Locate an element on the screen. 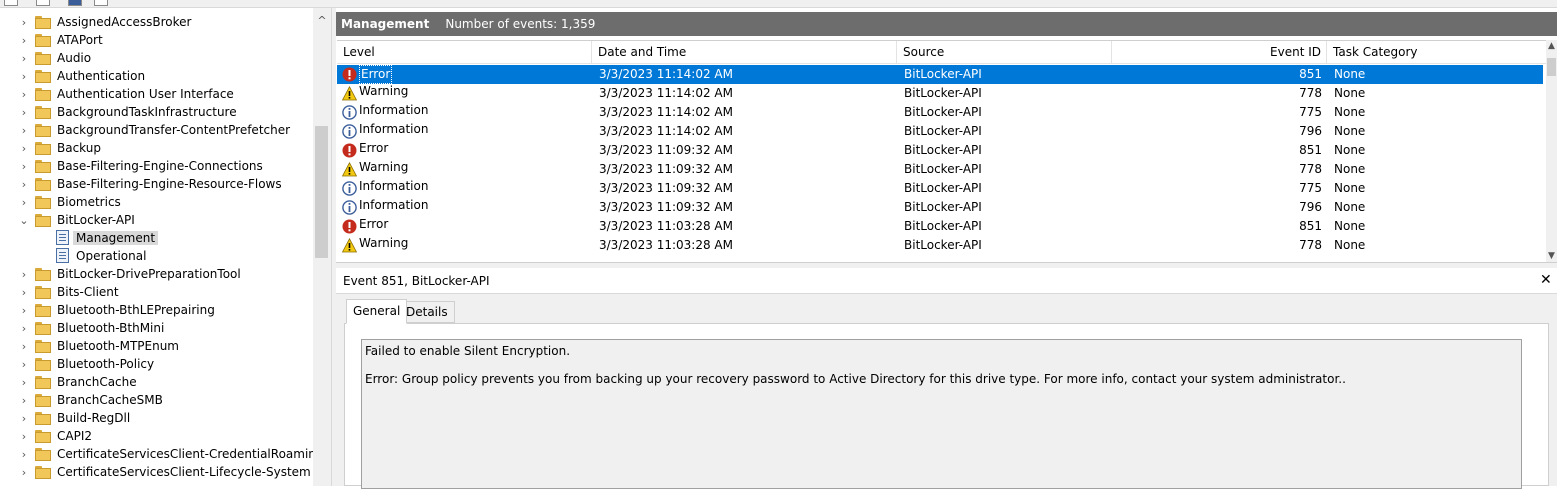 This screenshot has height=489, width=1557. cell-datetime: 3/3/2023 11:09:32 AM is located at coordinates (666, 188).